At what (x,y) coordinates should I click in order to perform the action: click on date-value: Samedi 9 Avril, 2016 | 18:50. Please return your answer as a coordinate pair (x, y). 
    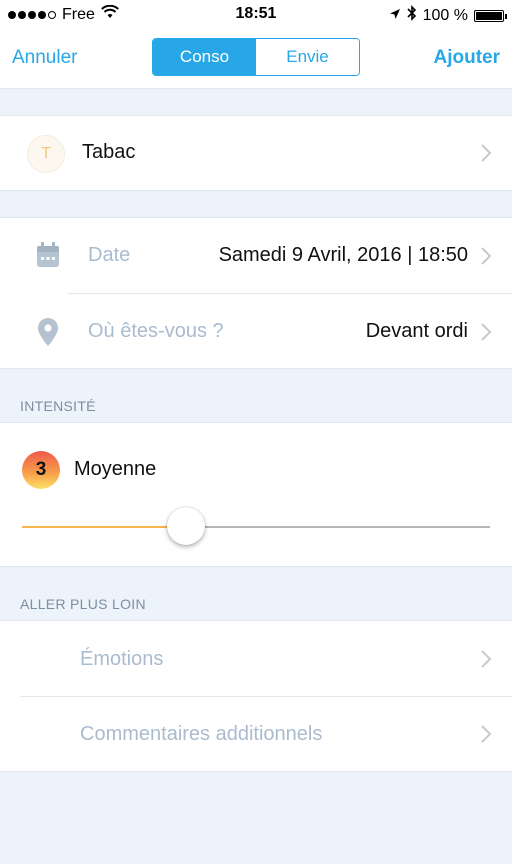
    Looking at the image, I should click on (343, 255).